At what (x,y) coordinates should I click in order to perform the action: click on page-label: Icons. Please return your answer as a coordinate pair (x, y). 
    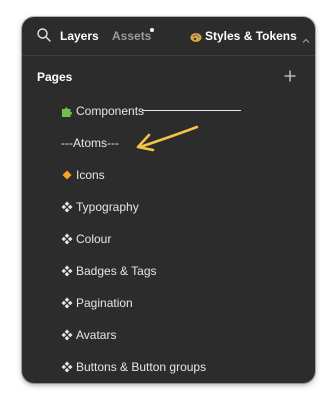
    Looking at the image, I should click on (90, 175).